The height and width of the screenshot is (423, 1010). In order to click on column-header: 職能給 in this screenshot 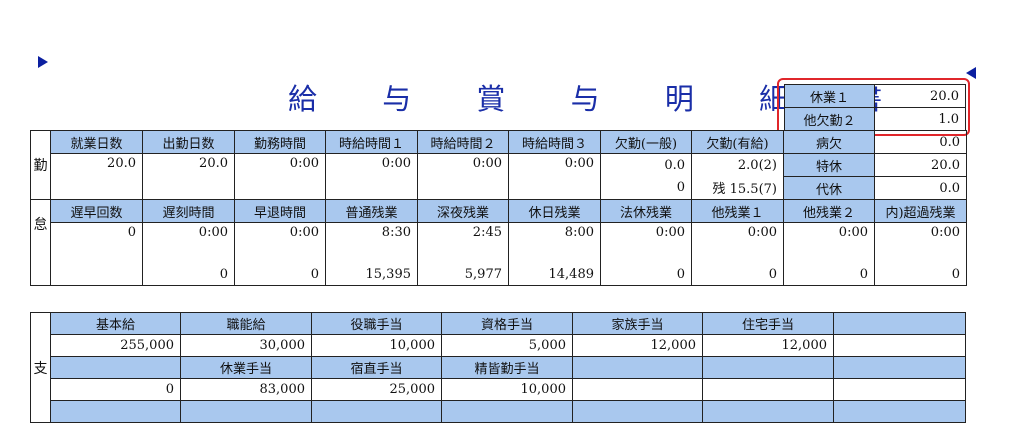, I will do `click(246, 323)`.